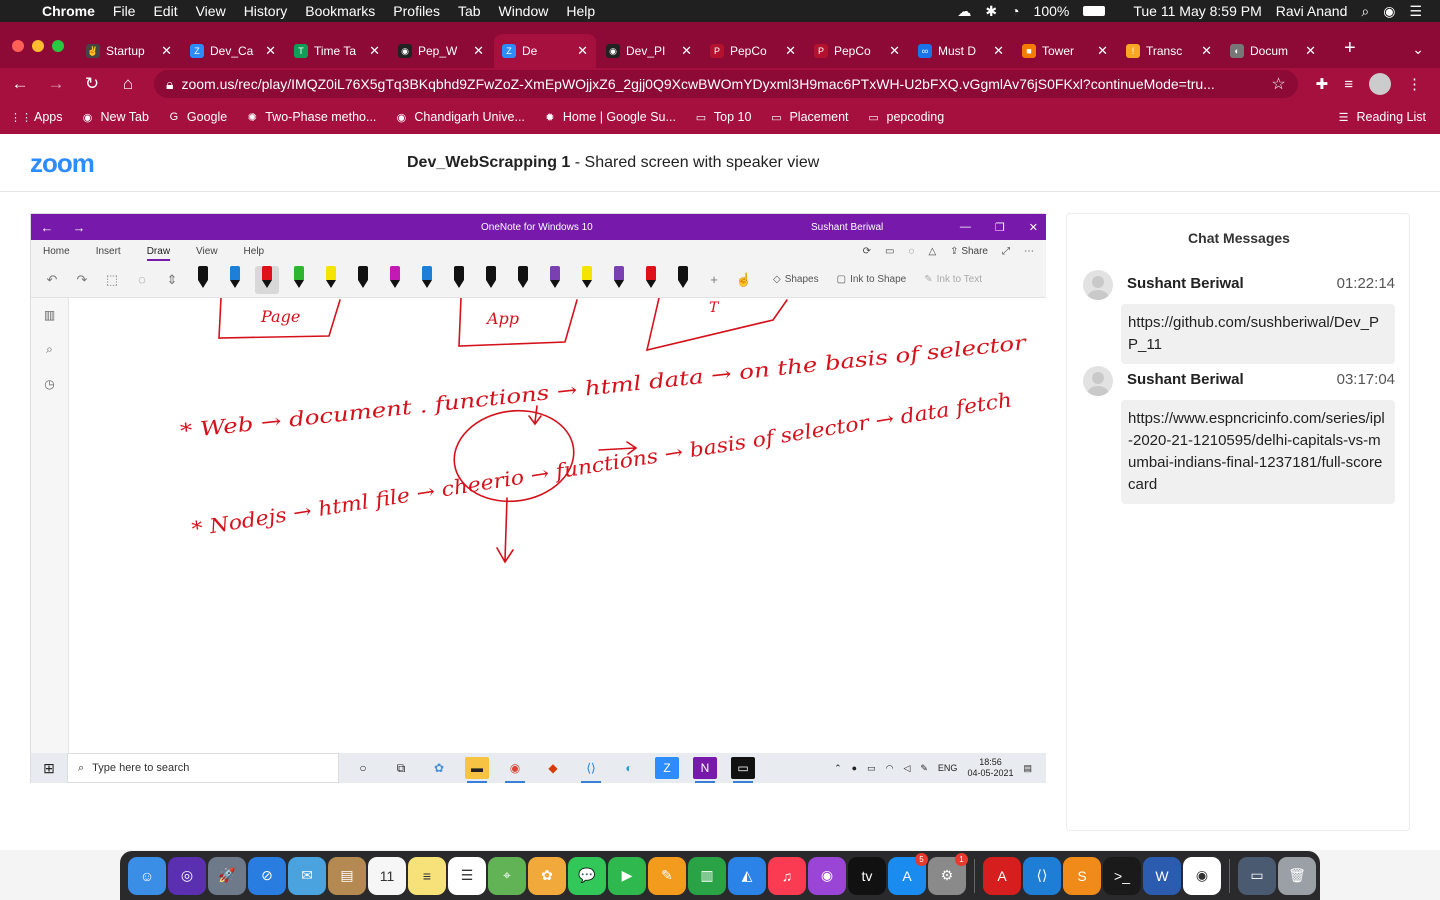 The height and width of the screenshot is (900, 1440). I want to click on app-store-icon: A5, so click(908, 873).